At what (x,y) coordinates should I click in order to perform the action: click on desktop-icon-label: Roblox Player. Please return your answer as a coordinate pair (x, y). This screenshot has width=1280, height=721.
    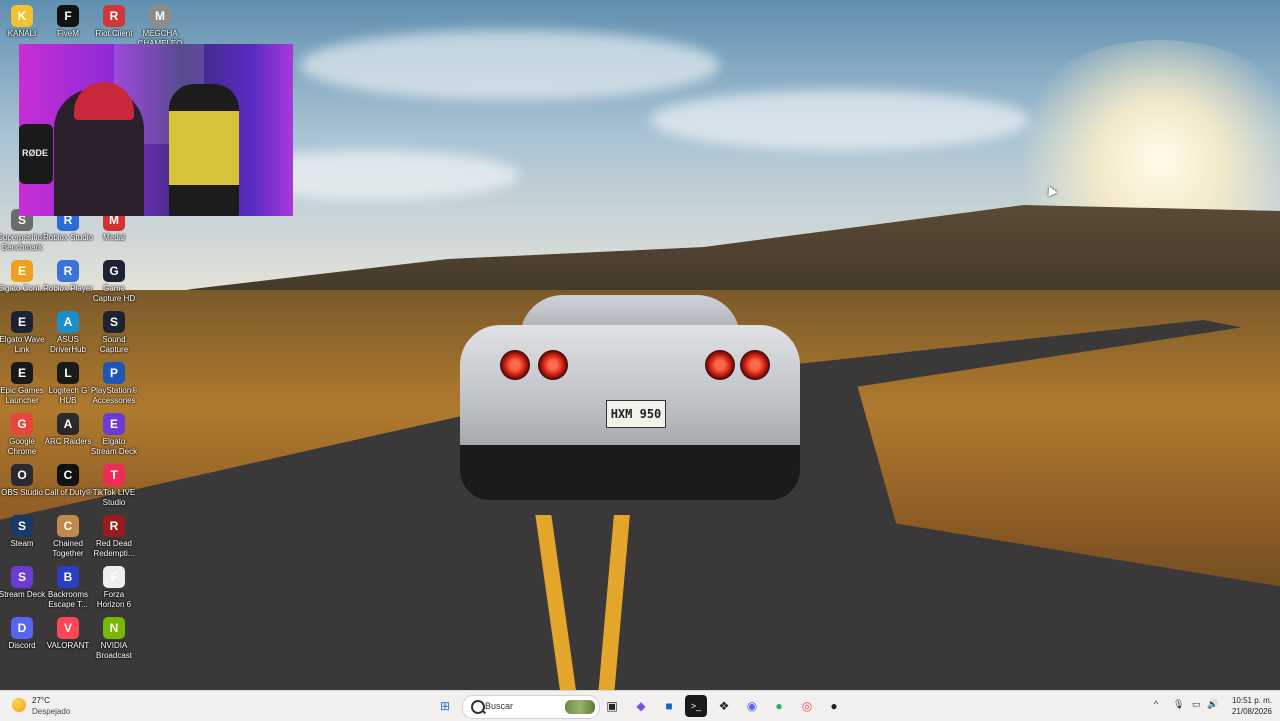
    Looking at the image, I should click on (68, 288).